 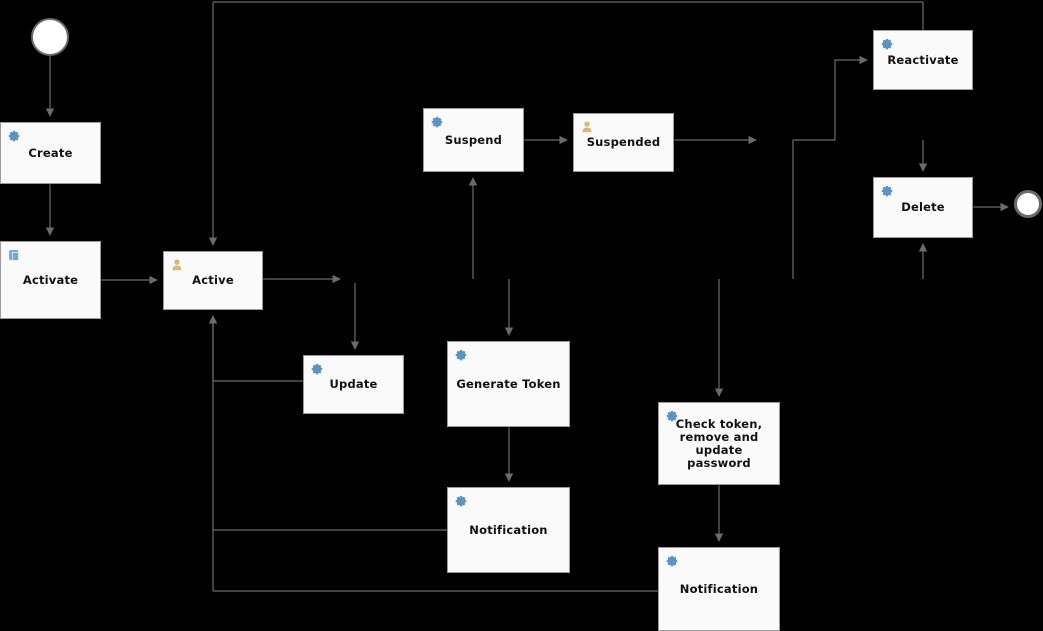 I want to click on node-reactivate: Reactivate, so click(x=923, y=60).